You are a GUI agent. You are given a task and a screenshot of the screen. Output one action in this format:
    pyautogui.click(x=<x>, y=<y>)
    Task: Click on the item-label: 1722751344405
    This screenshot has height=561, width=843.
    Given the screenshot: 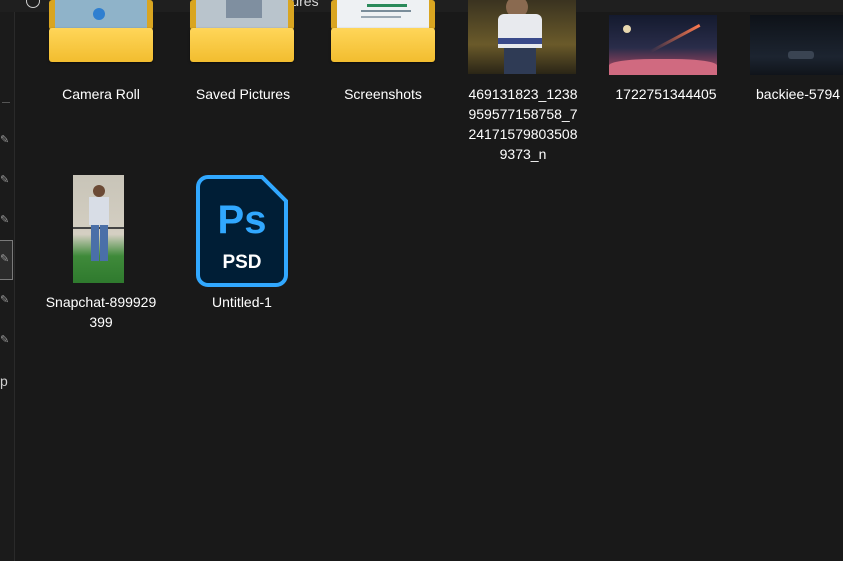 What is the action you would take?
    pyautogui.click(x=666, y=94)
    